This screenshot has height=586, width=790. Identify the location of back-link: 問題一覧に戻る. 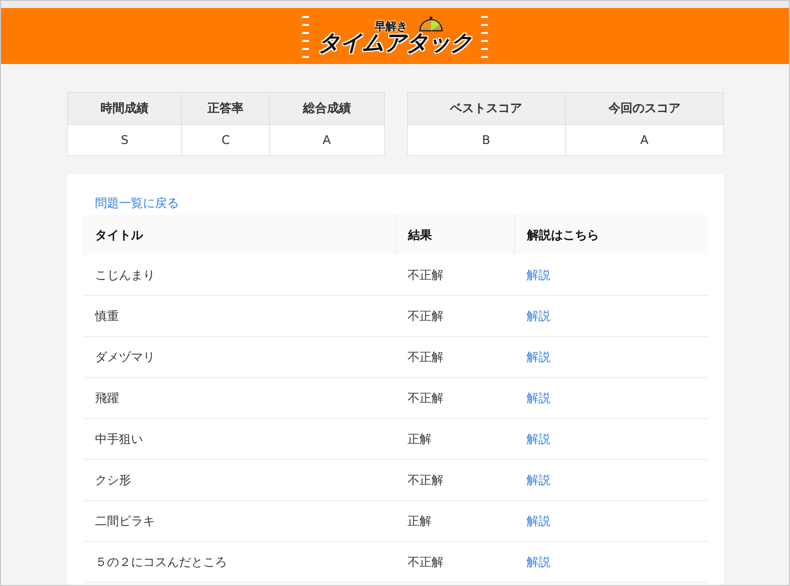
(137, 203).